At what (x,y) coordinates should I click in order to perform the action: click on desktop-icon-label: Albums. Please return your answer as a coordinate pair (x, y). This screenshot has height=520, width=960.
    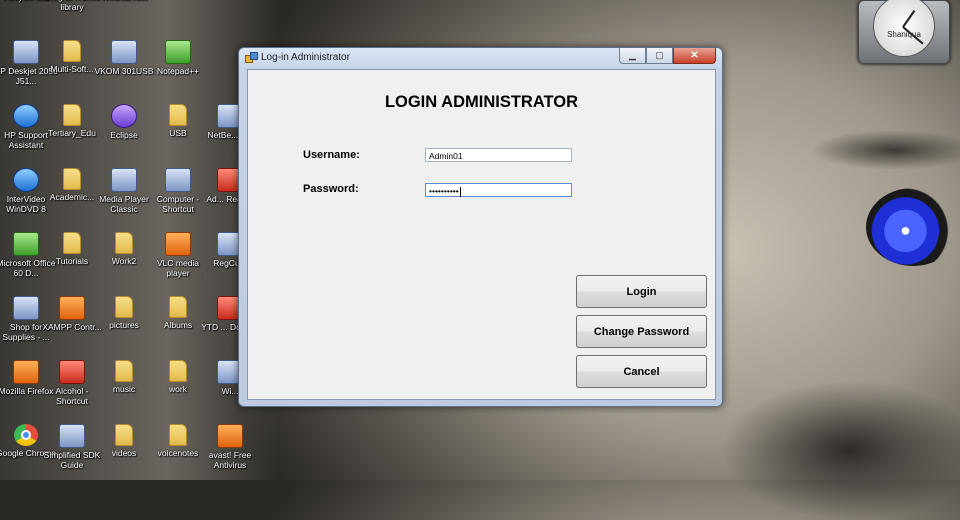
    Looking at the image, I should click on (178, 325).